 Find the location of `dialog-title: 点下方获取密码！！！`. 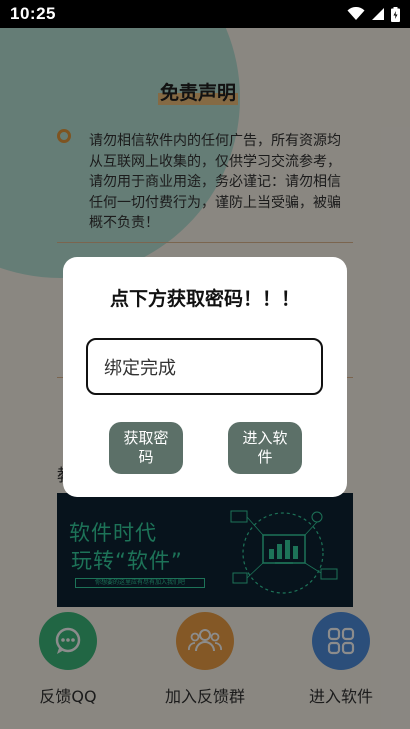

dialog-title: 点下方获取密码！！！ is located at coordinates (204, 299).